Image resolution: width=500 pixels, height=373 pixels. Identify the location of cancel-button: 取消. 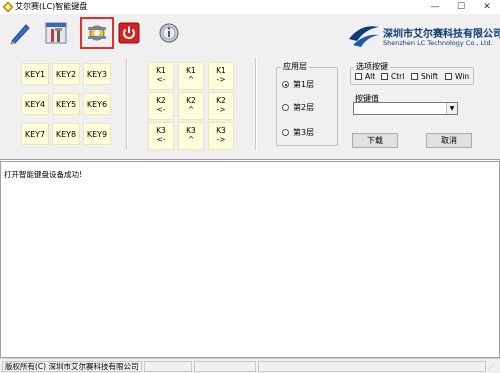
(449, 140).